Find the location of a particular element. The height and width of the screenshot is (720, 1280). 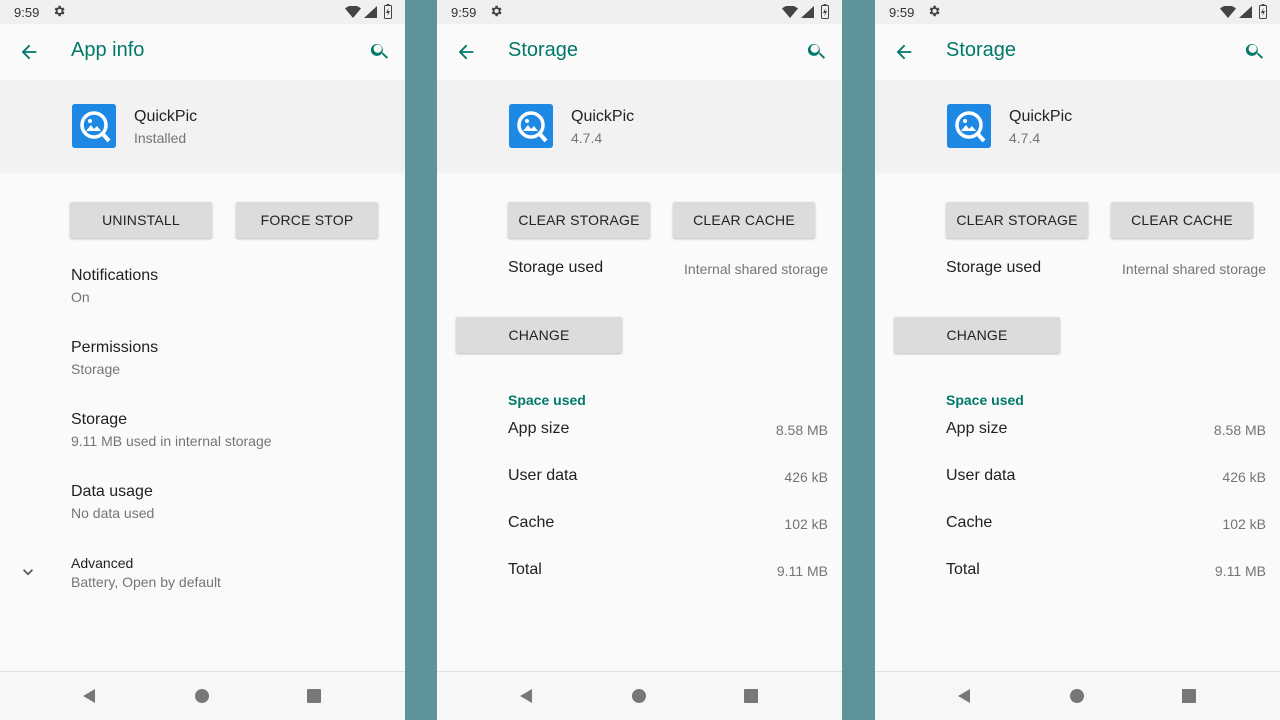

app-bar: Storage is located at coordinates (639, 52).